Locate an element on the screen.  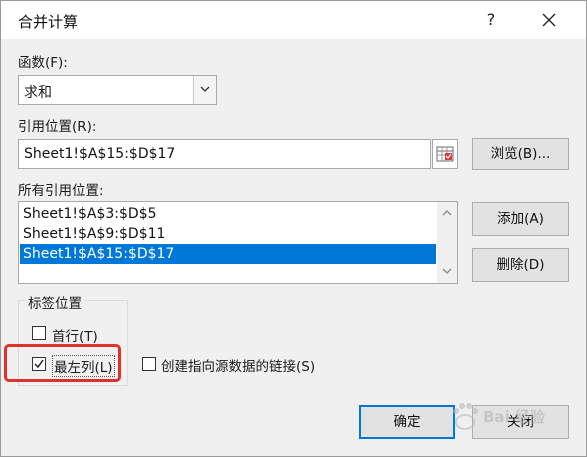
link-source-checkbox is located at coordinates (149, 364).